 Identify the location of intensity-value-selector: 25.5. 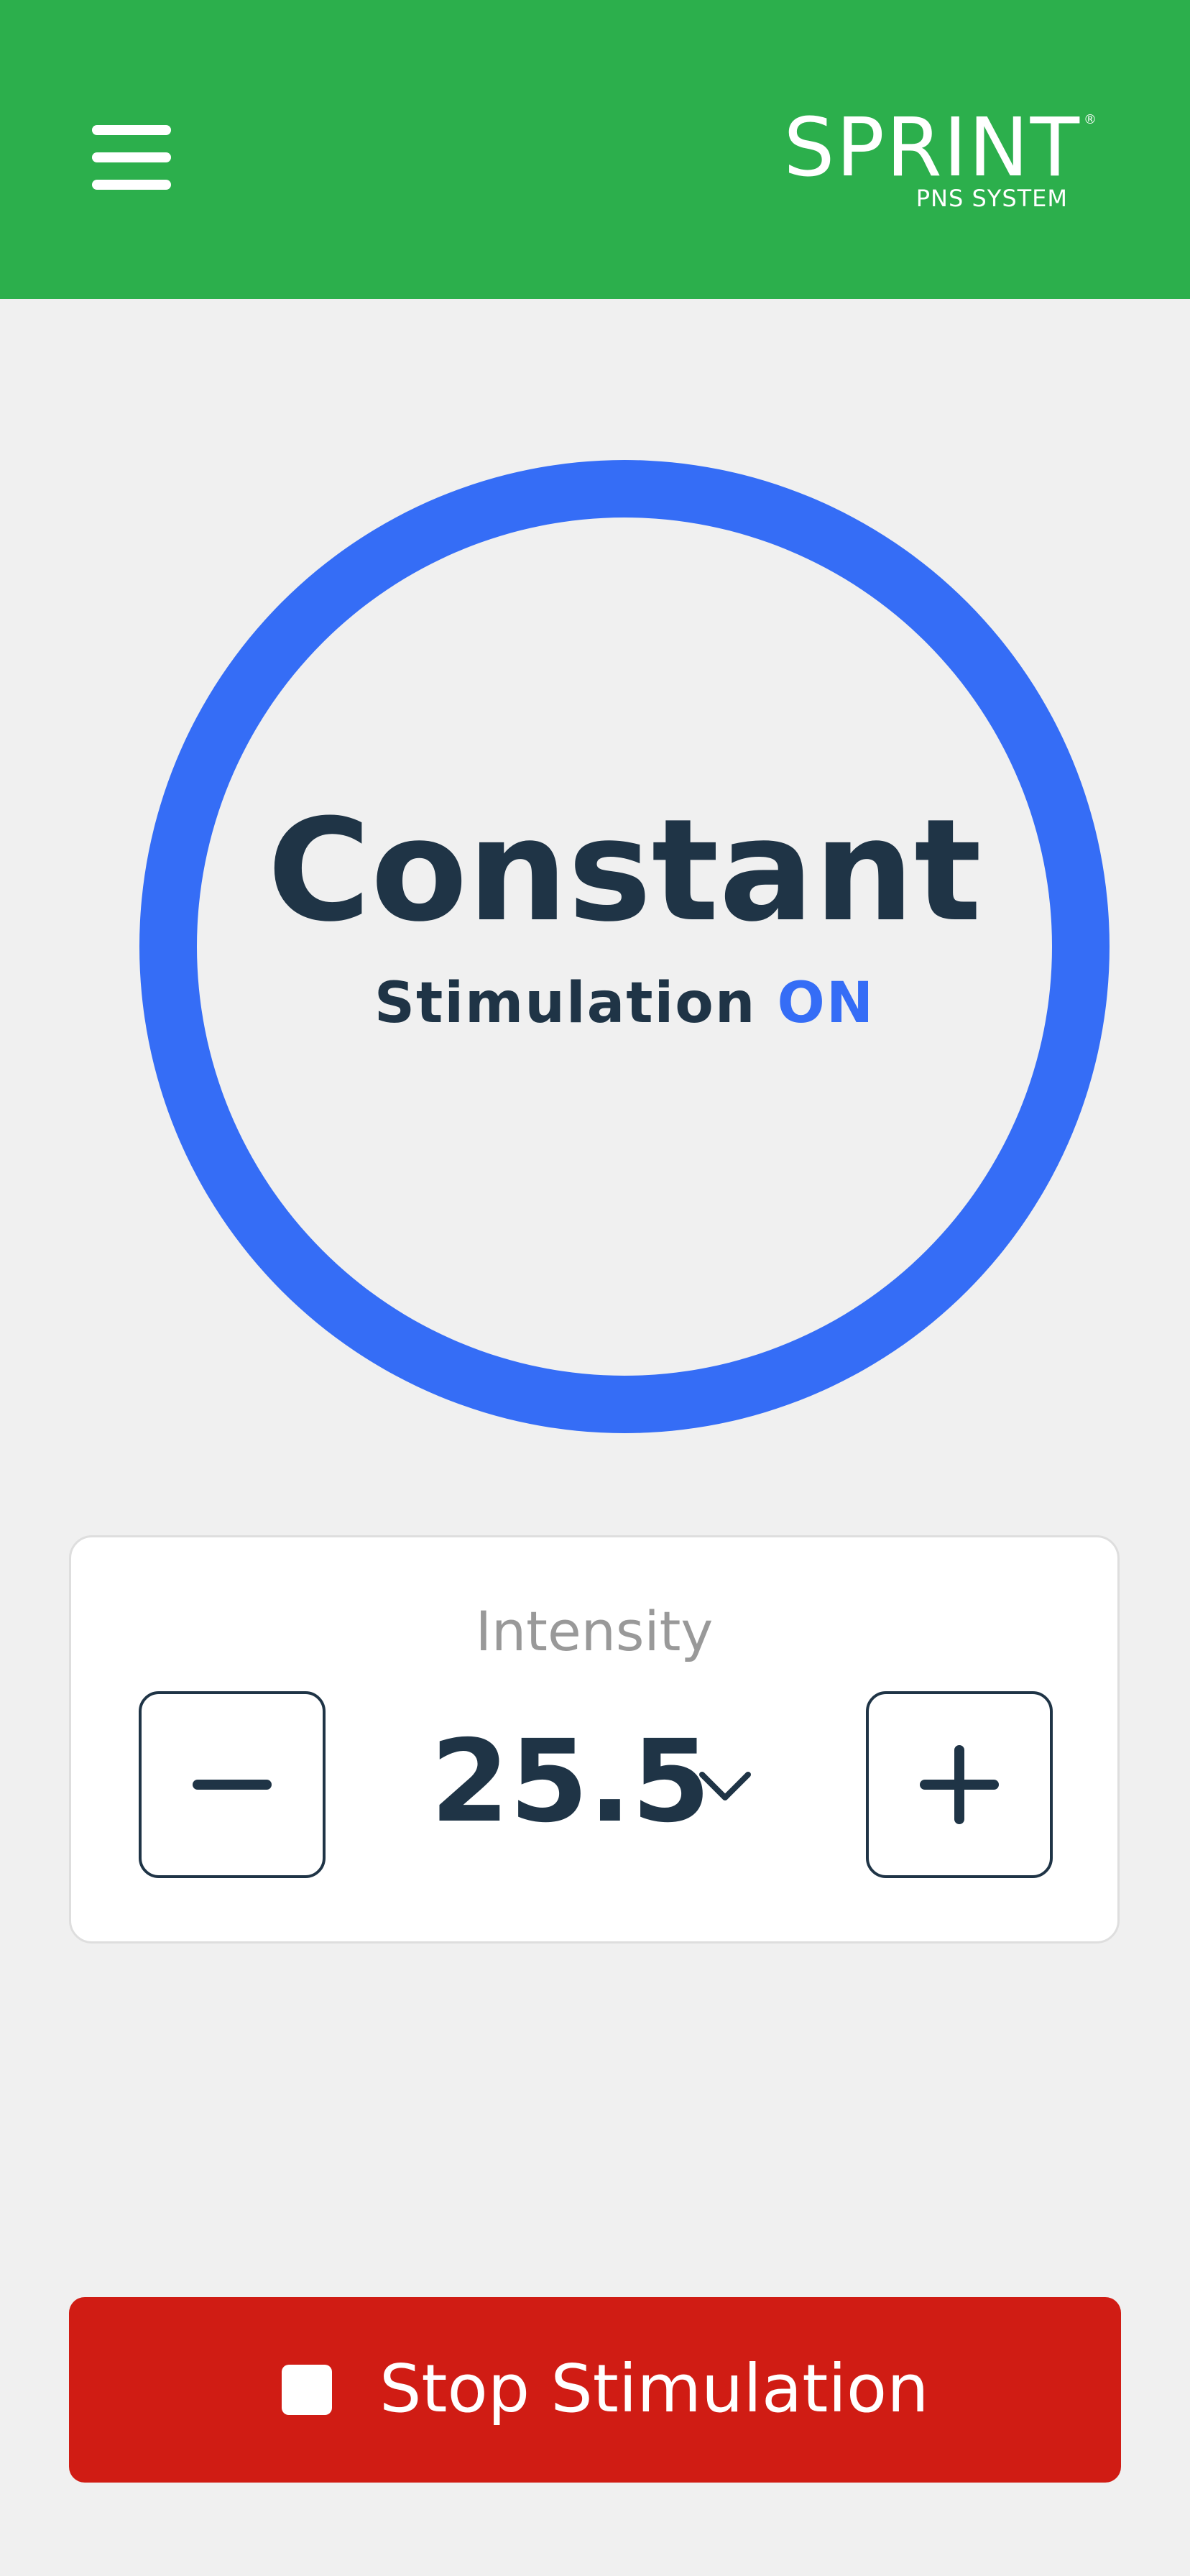
(592, 1789).